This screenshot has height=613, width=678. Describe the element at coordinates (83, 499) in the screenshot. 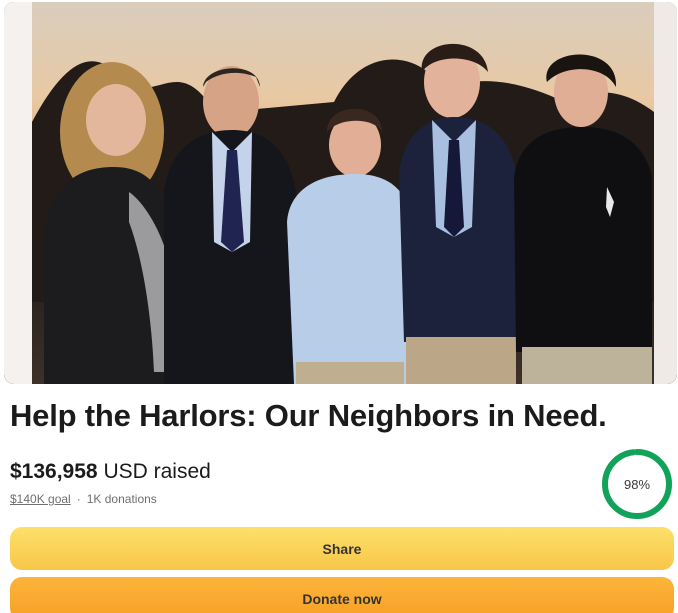

I see `campaign-meta: $140K goal · 1K donations` at that location.